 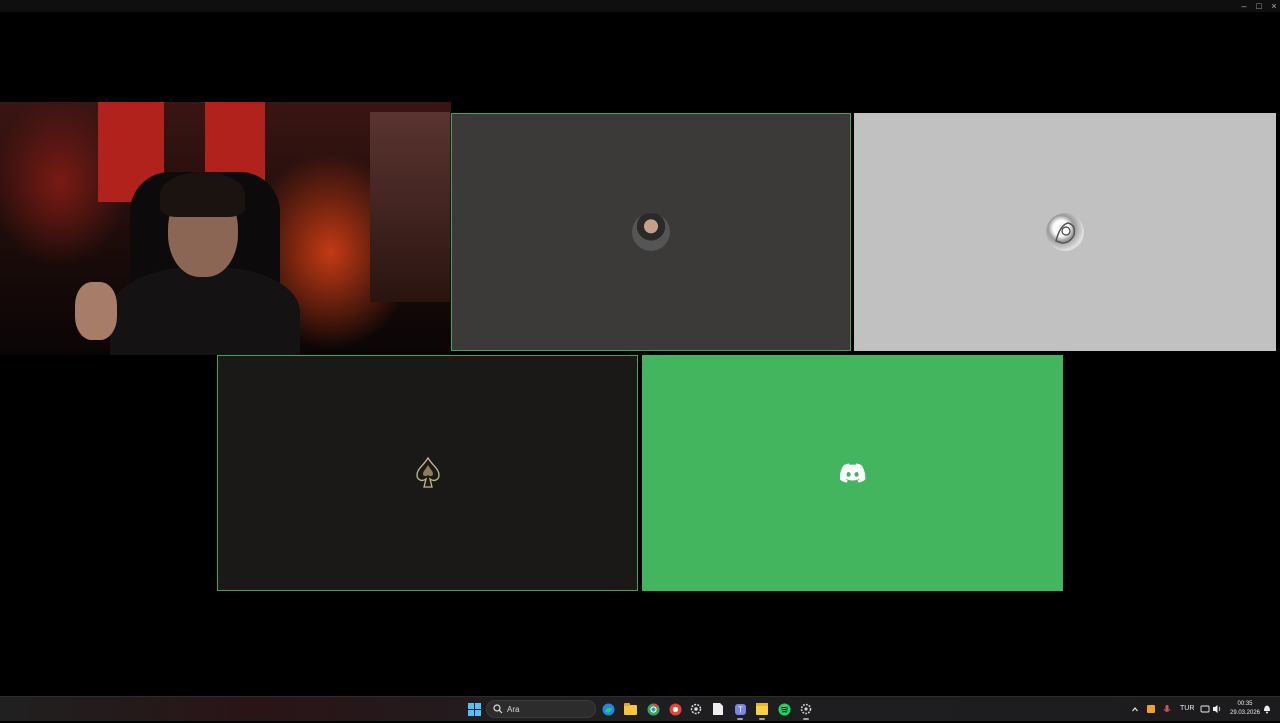 I want to click on person-body, so click(x=205, y=311).